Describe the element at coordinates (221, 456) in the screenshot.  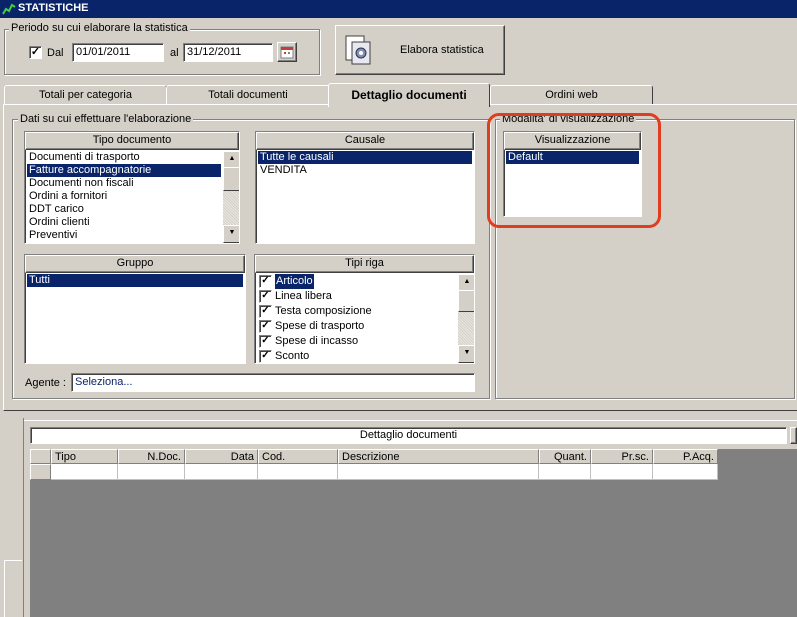
I see `column-header-data: Data` at that location.